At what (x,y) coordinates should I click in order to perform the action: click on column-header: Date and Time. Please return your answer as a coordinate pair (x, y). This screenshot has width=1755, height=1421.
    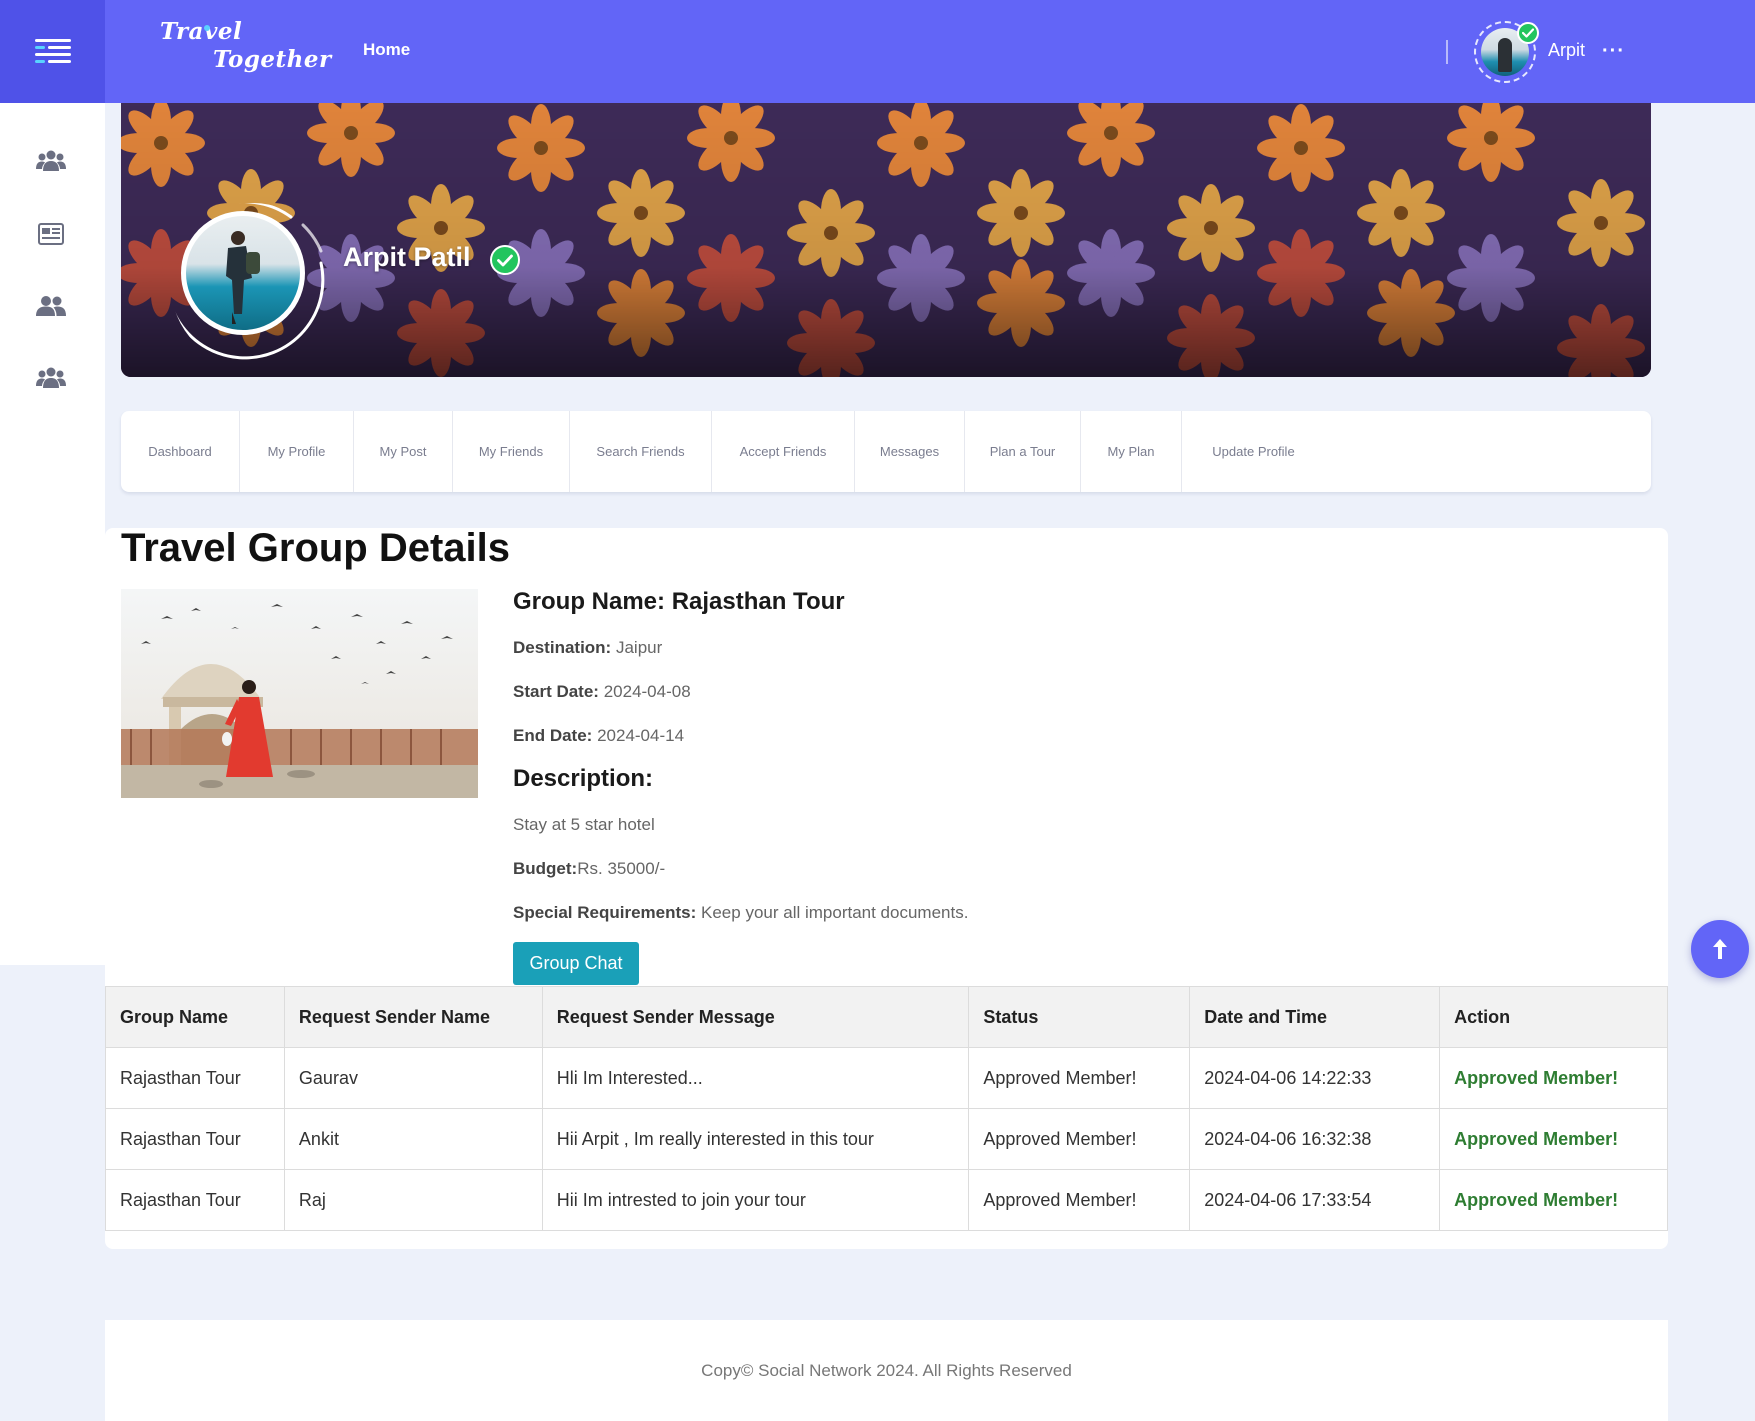
    Looking at the image, I should click on (1315, 1017).